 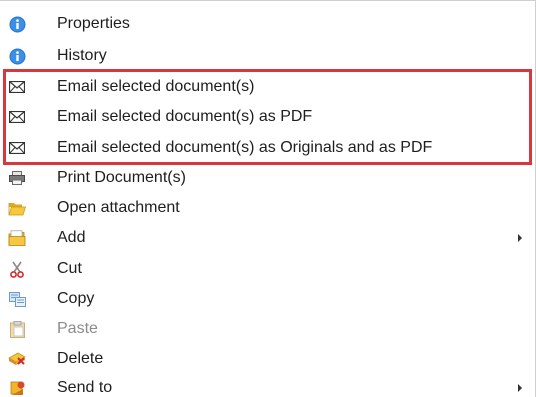 I want to click on menu-item-cut: Cut, so click(x=267, y=269).